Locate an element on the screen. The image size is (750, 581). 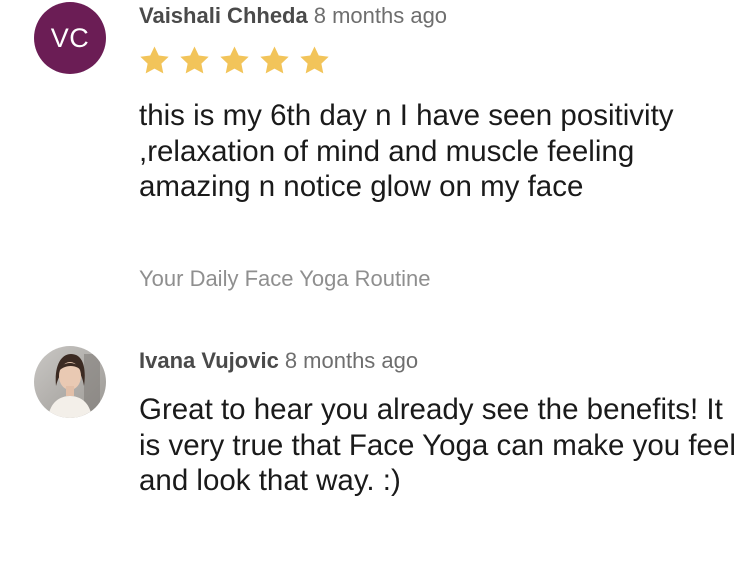
profile-photo-icon is located at coordinates (70, 382).